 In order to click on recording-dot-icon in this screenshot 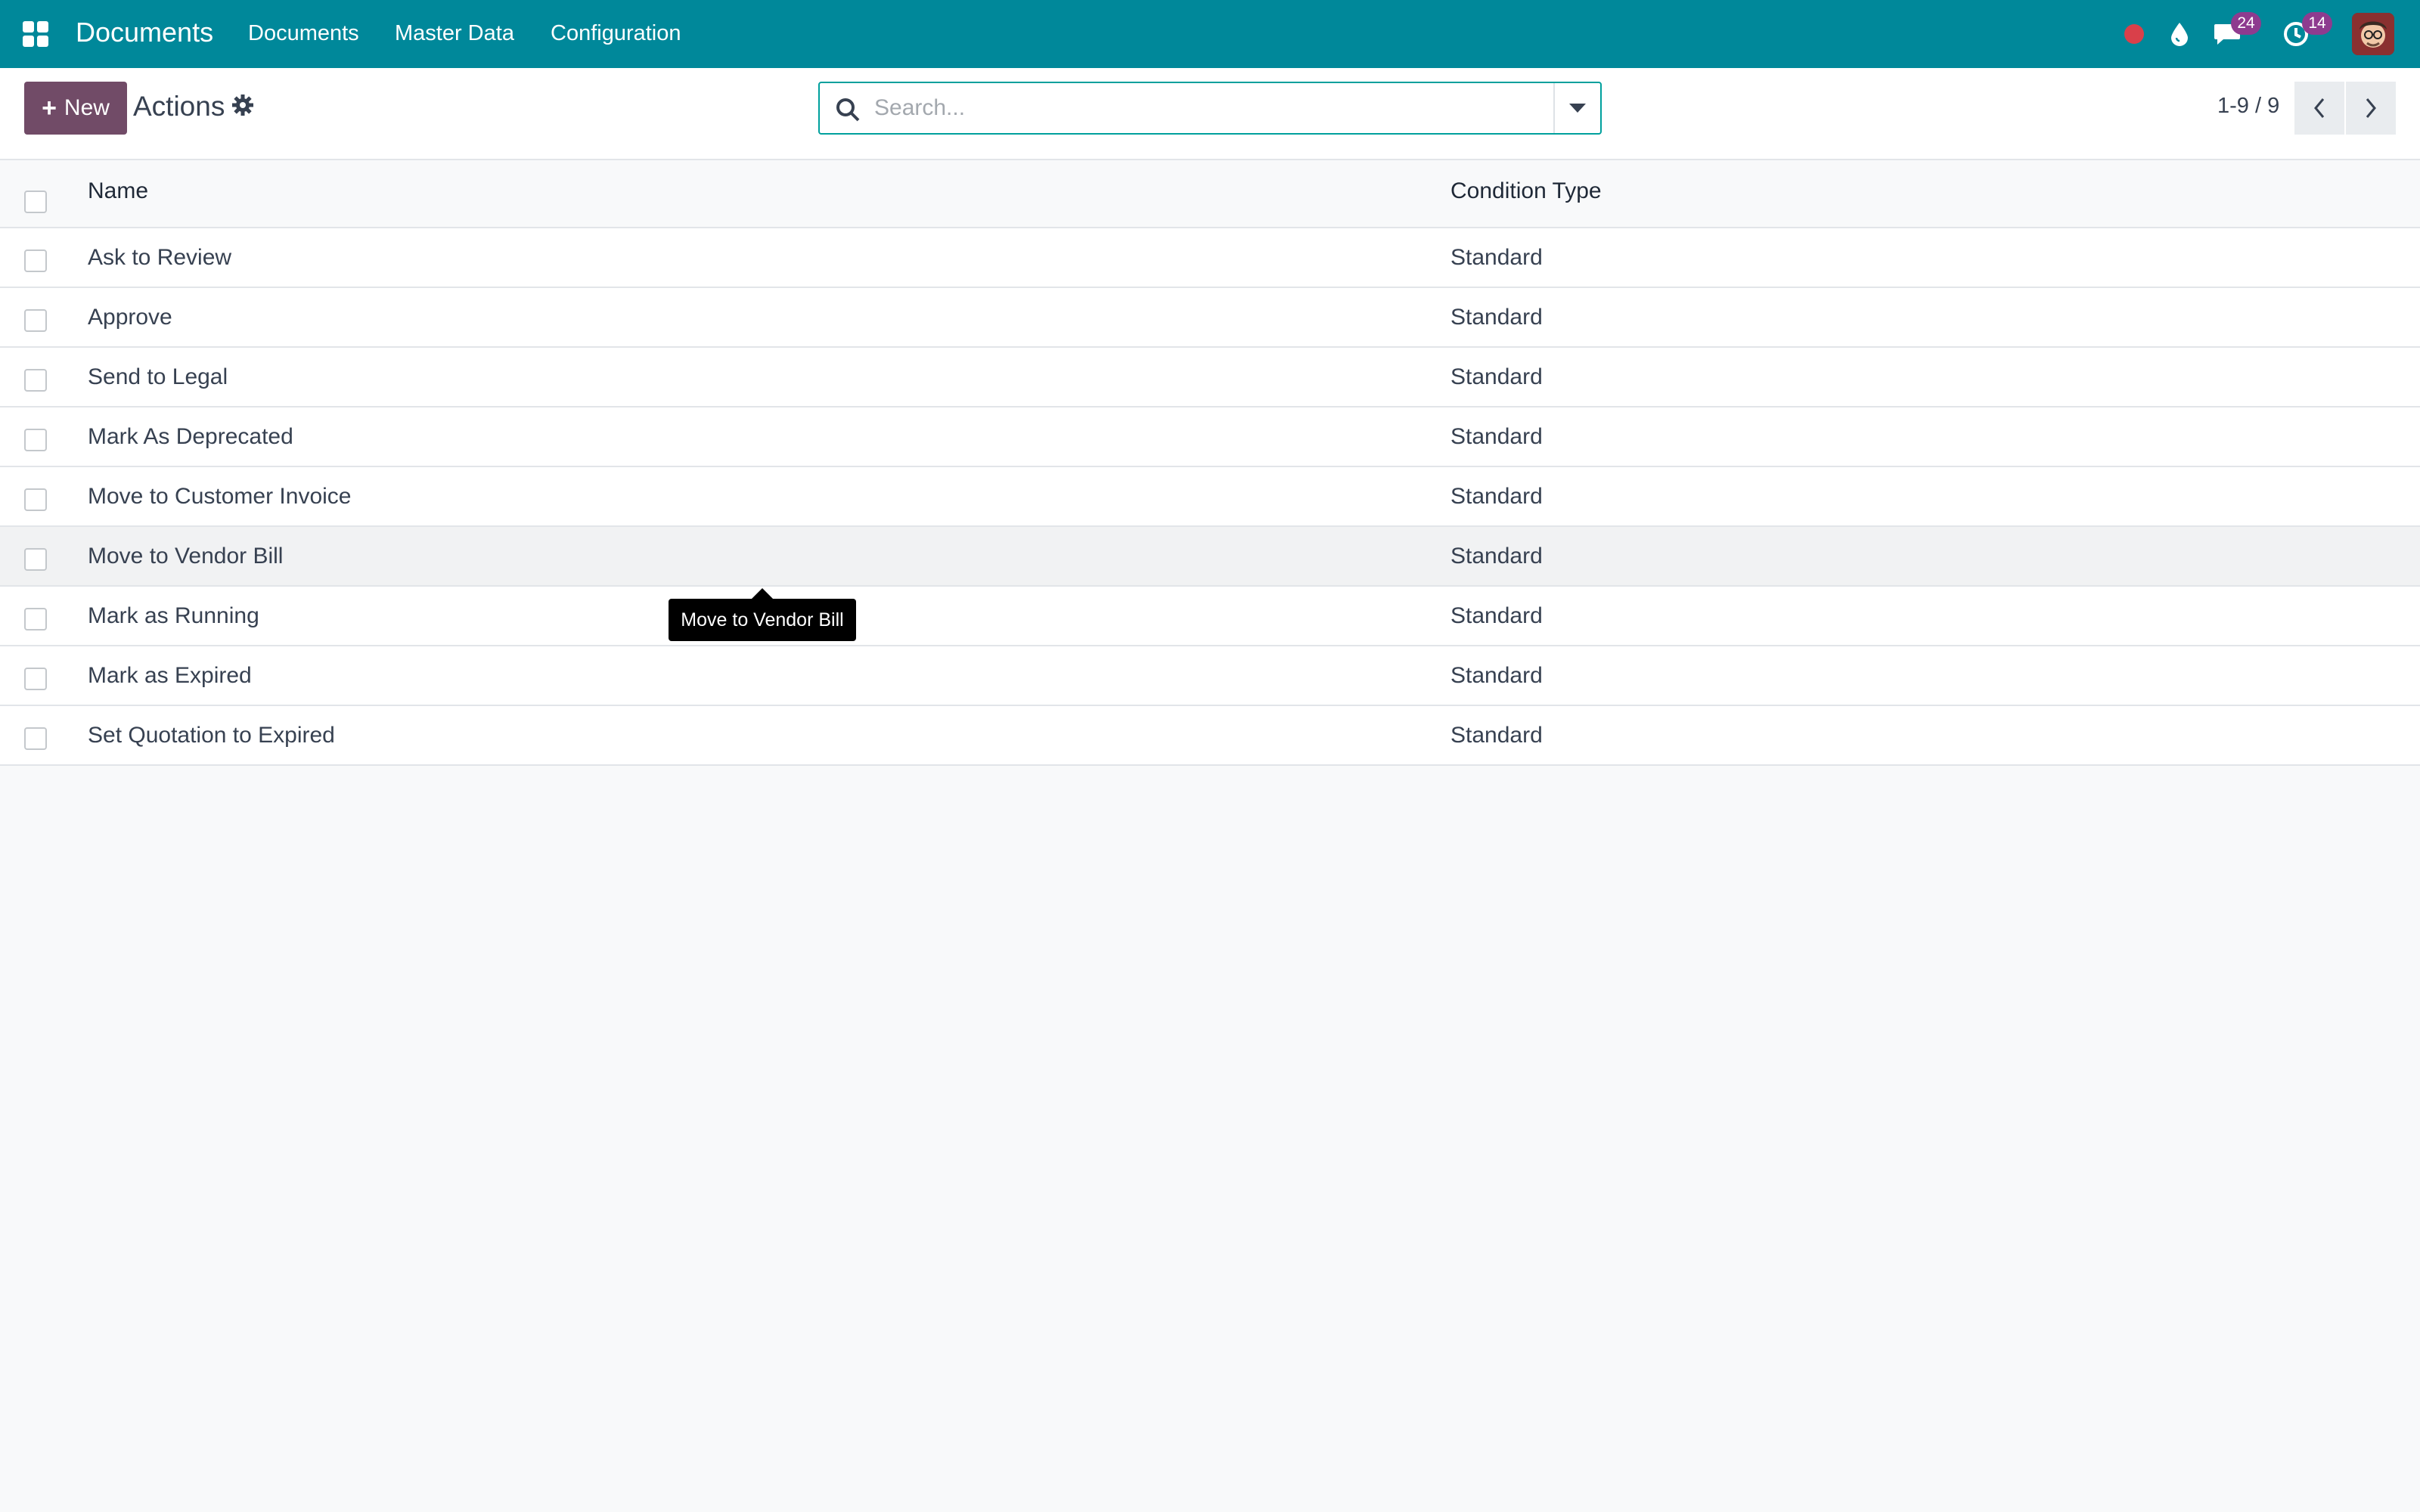, I will do `click(2134, 34)`.